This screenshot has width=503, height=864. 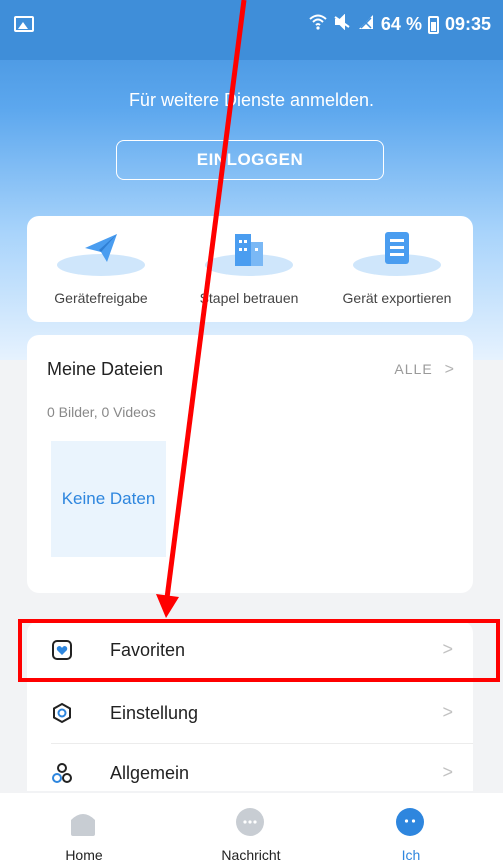 I want to click on wifi-icon, so click(x=318, y=24).